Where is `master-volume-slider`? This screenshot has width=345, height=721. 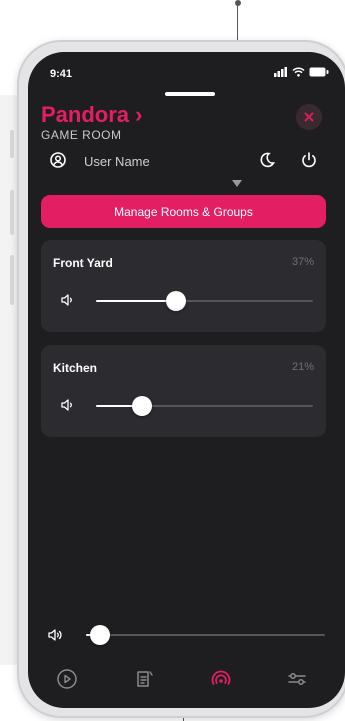
master-volume-slider is located at coordinates (205, 635).